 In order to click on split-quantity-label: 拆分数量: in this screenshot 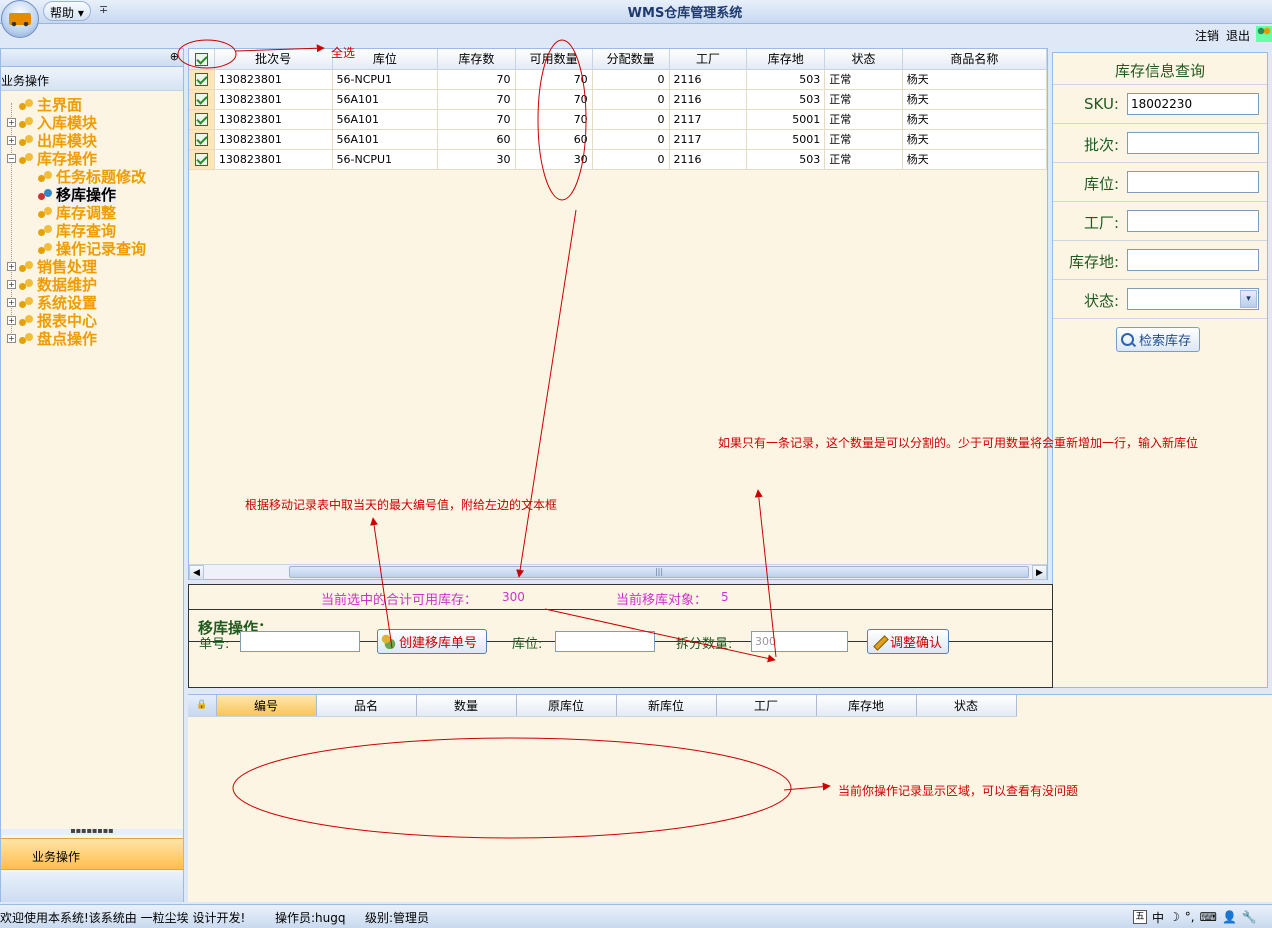, I will do `click(704, 644)`.